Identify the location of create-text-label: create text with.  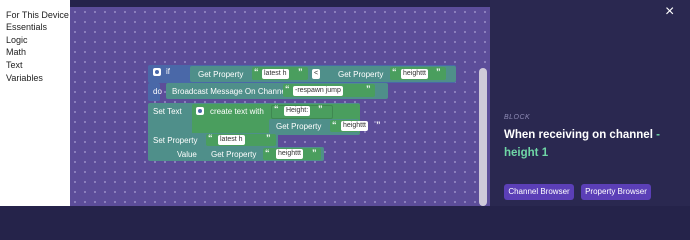
(237, 111).